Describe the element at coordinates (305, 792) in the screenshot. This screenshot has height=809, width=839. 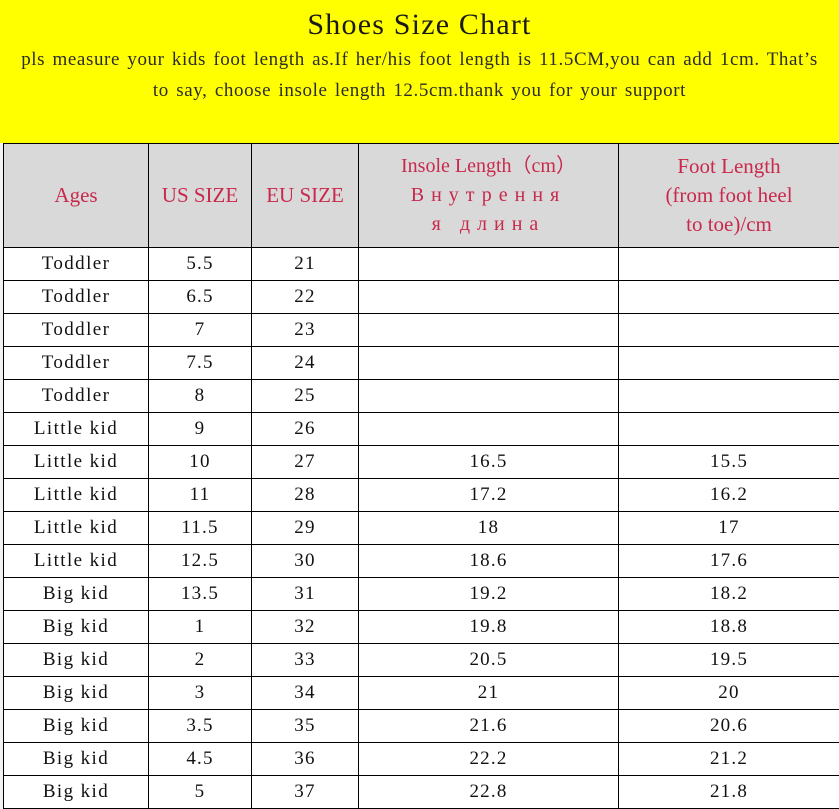
I see `cell-eu-size: 37` at that location.